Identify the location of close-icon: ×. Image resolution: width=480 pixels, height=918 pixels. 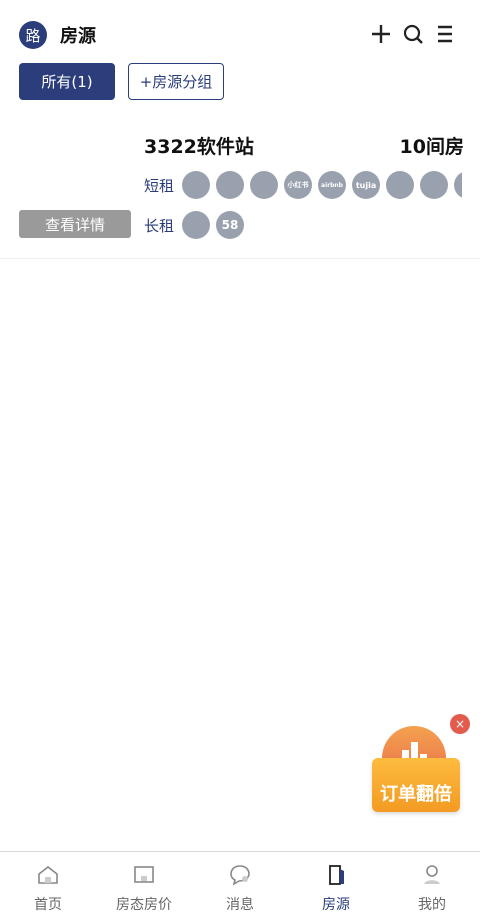
(460, 724).